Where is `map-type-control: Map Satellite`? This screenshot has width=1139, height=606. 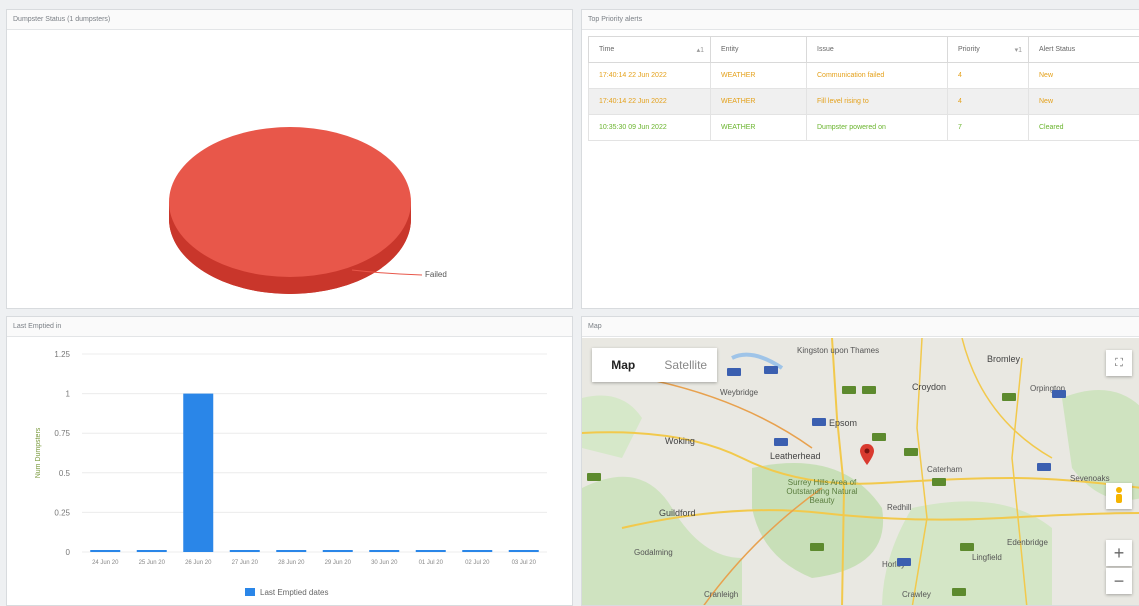 map-type-control: Map Satellite is located at coordinates (654, 365).